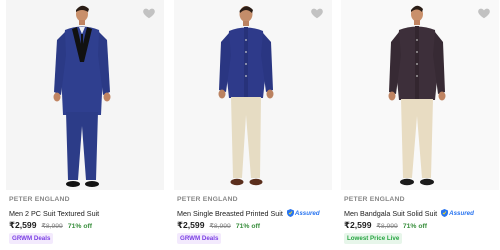 The height and width of the screenshot is (250, 500). Describe the element at coordinates (54, 213) in the screenshot. I see `product-title: Men 2 PC Suit Textured Suit` at that location.